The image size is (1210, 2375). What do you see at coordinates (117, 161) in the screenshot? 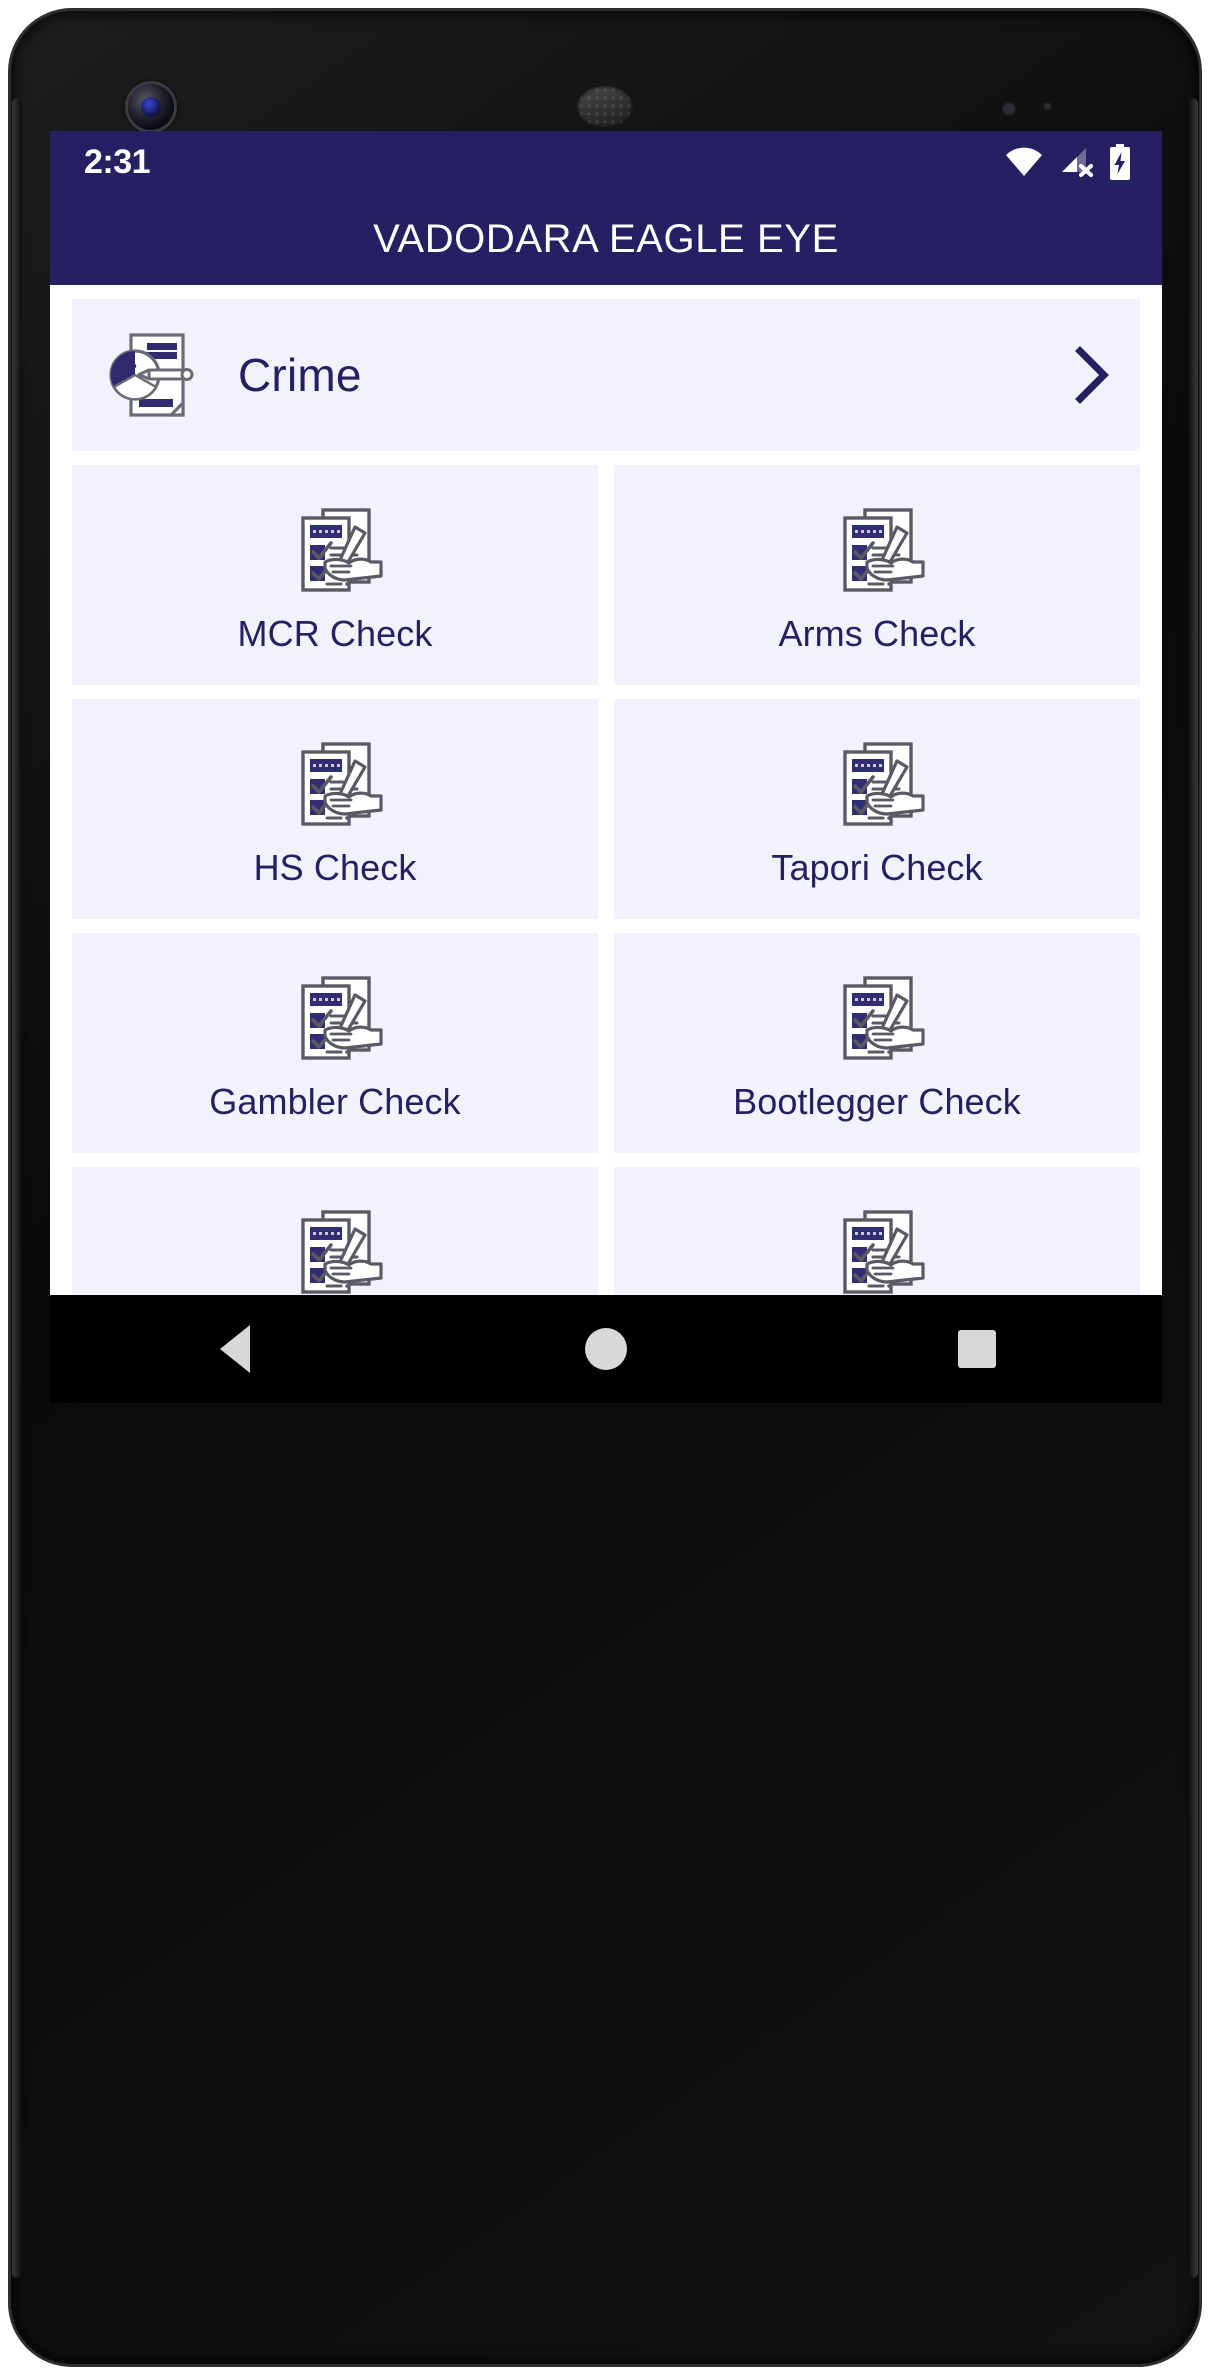
I see `status-bar-clock: 2:31` at bounding box center [117, 161].